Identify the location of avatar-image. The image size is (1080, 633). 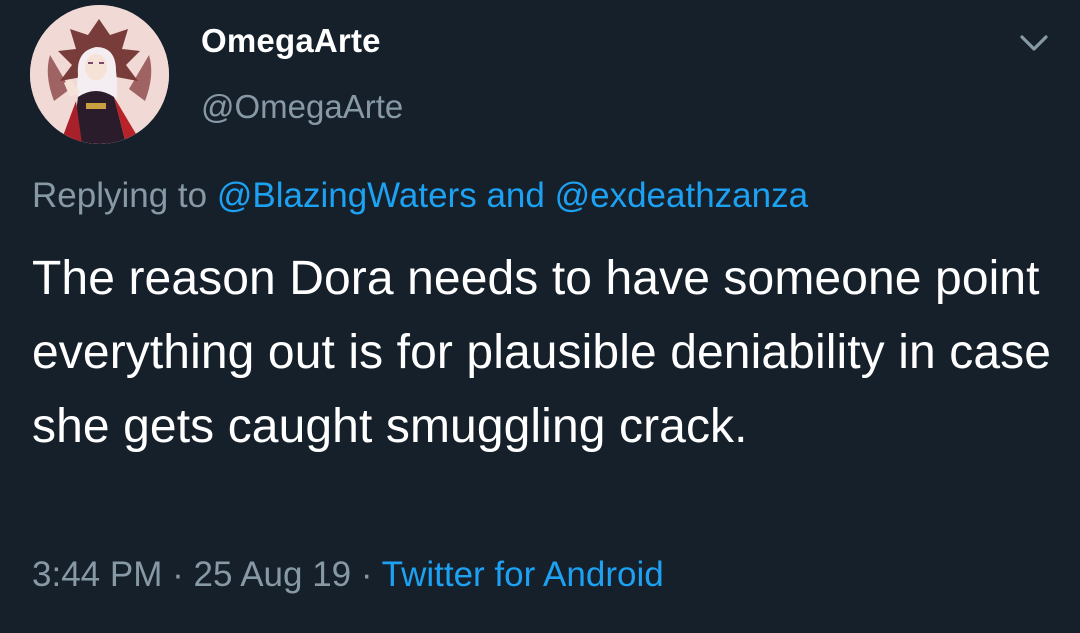
(99, 74).